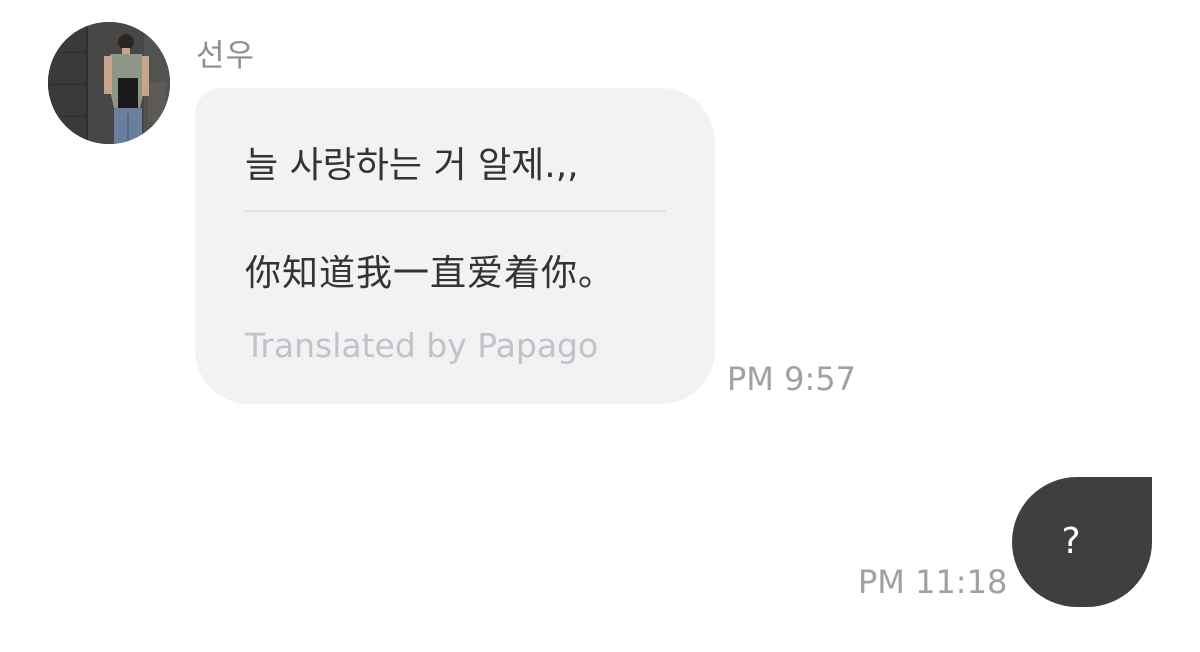 This screenshot has height=652, width=1200. What do you see at coordinates (1082, 542) in the screenshot?
I see `outgoing-message-bubble: ?` at bounding box center [1082, 542].